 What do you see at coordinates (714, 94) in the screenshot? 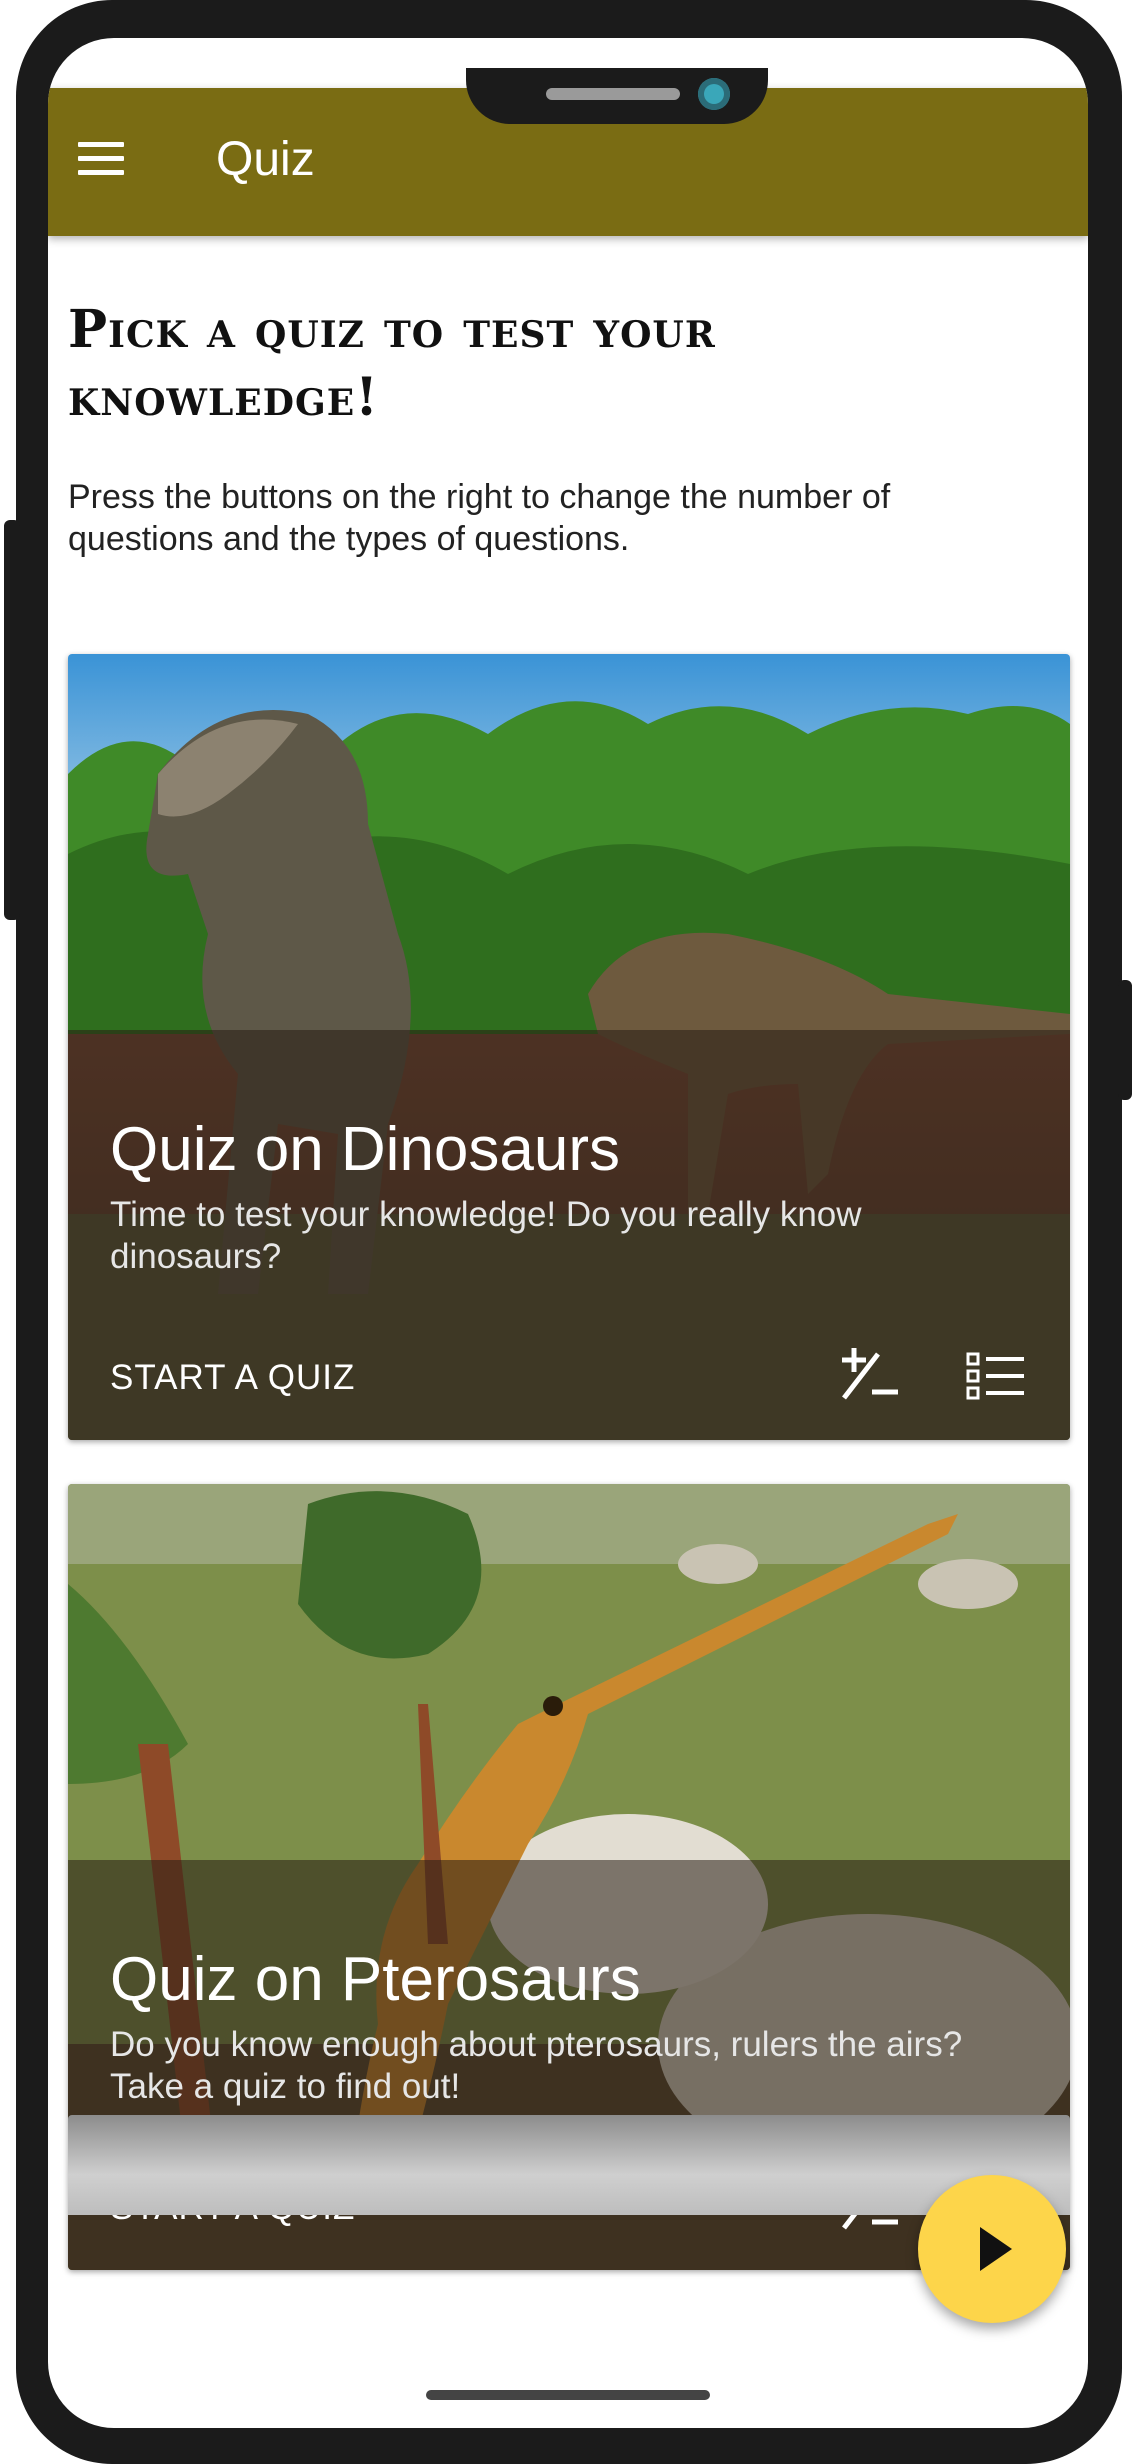
I see `front-camera` at bounding box center [714, 94].